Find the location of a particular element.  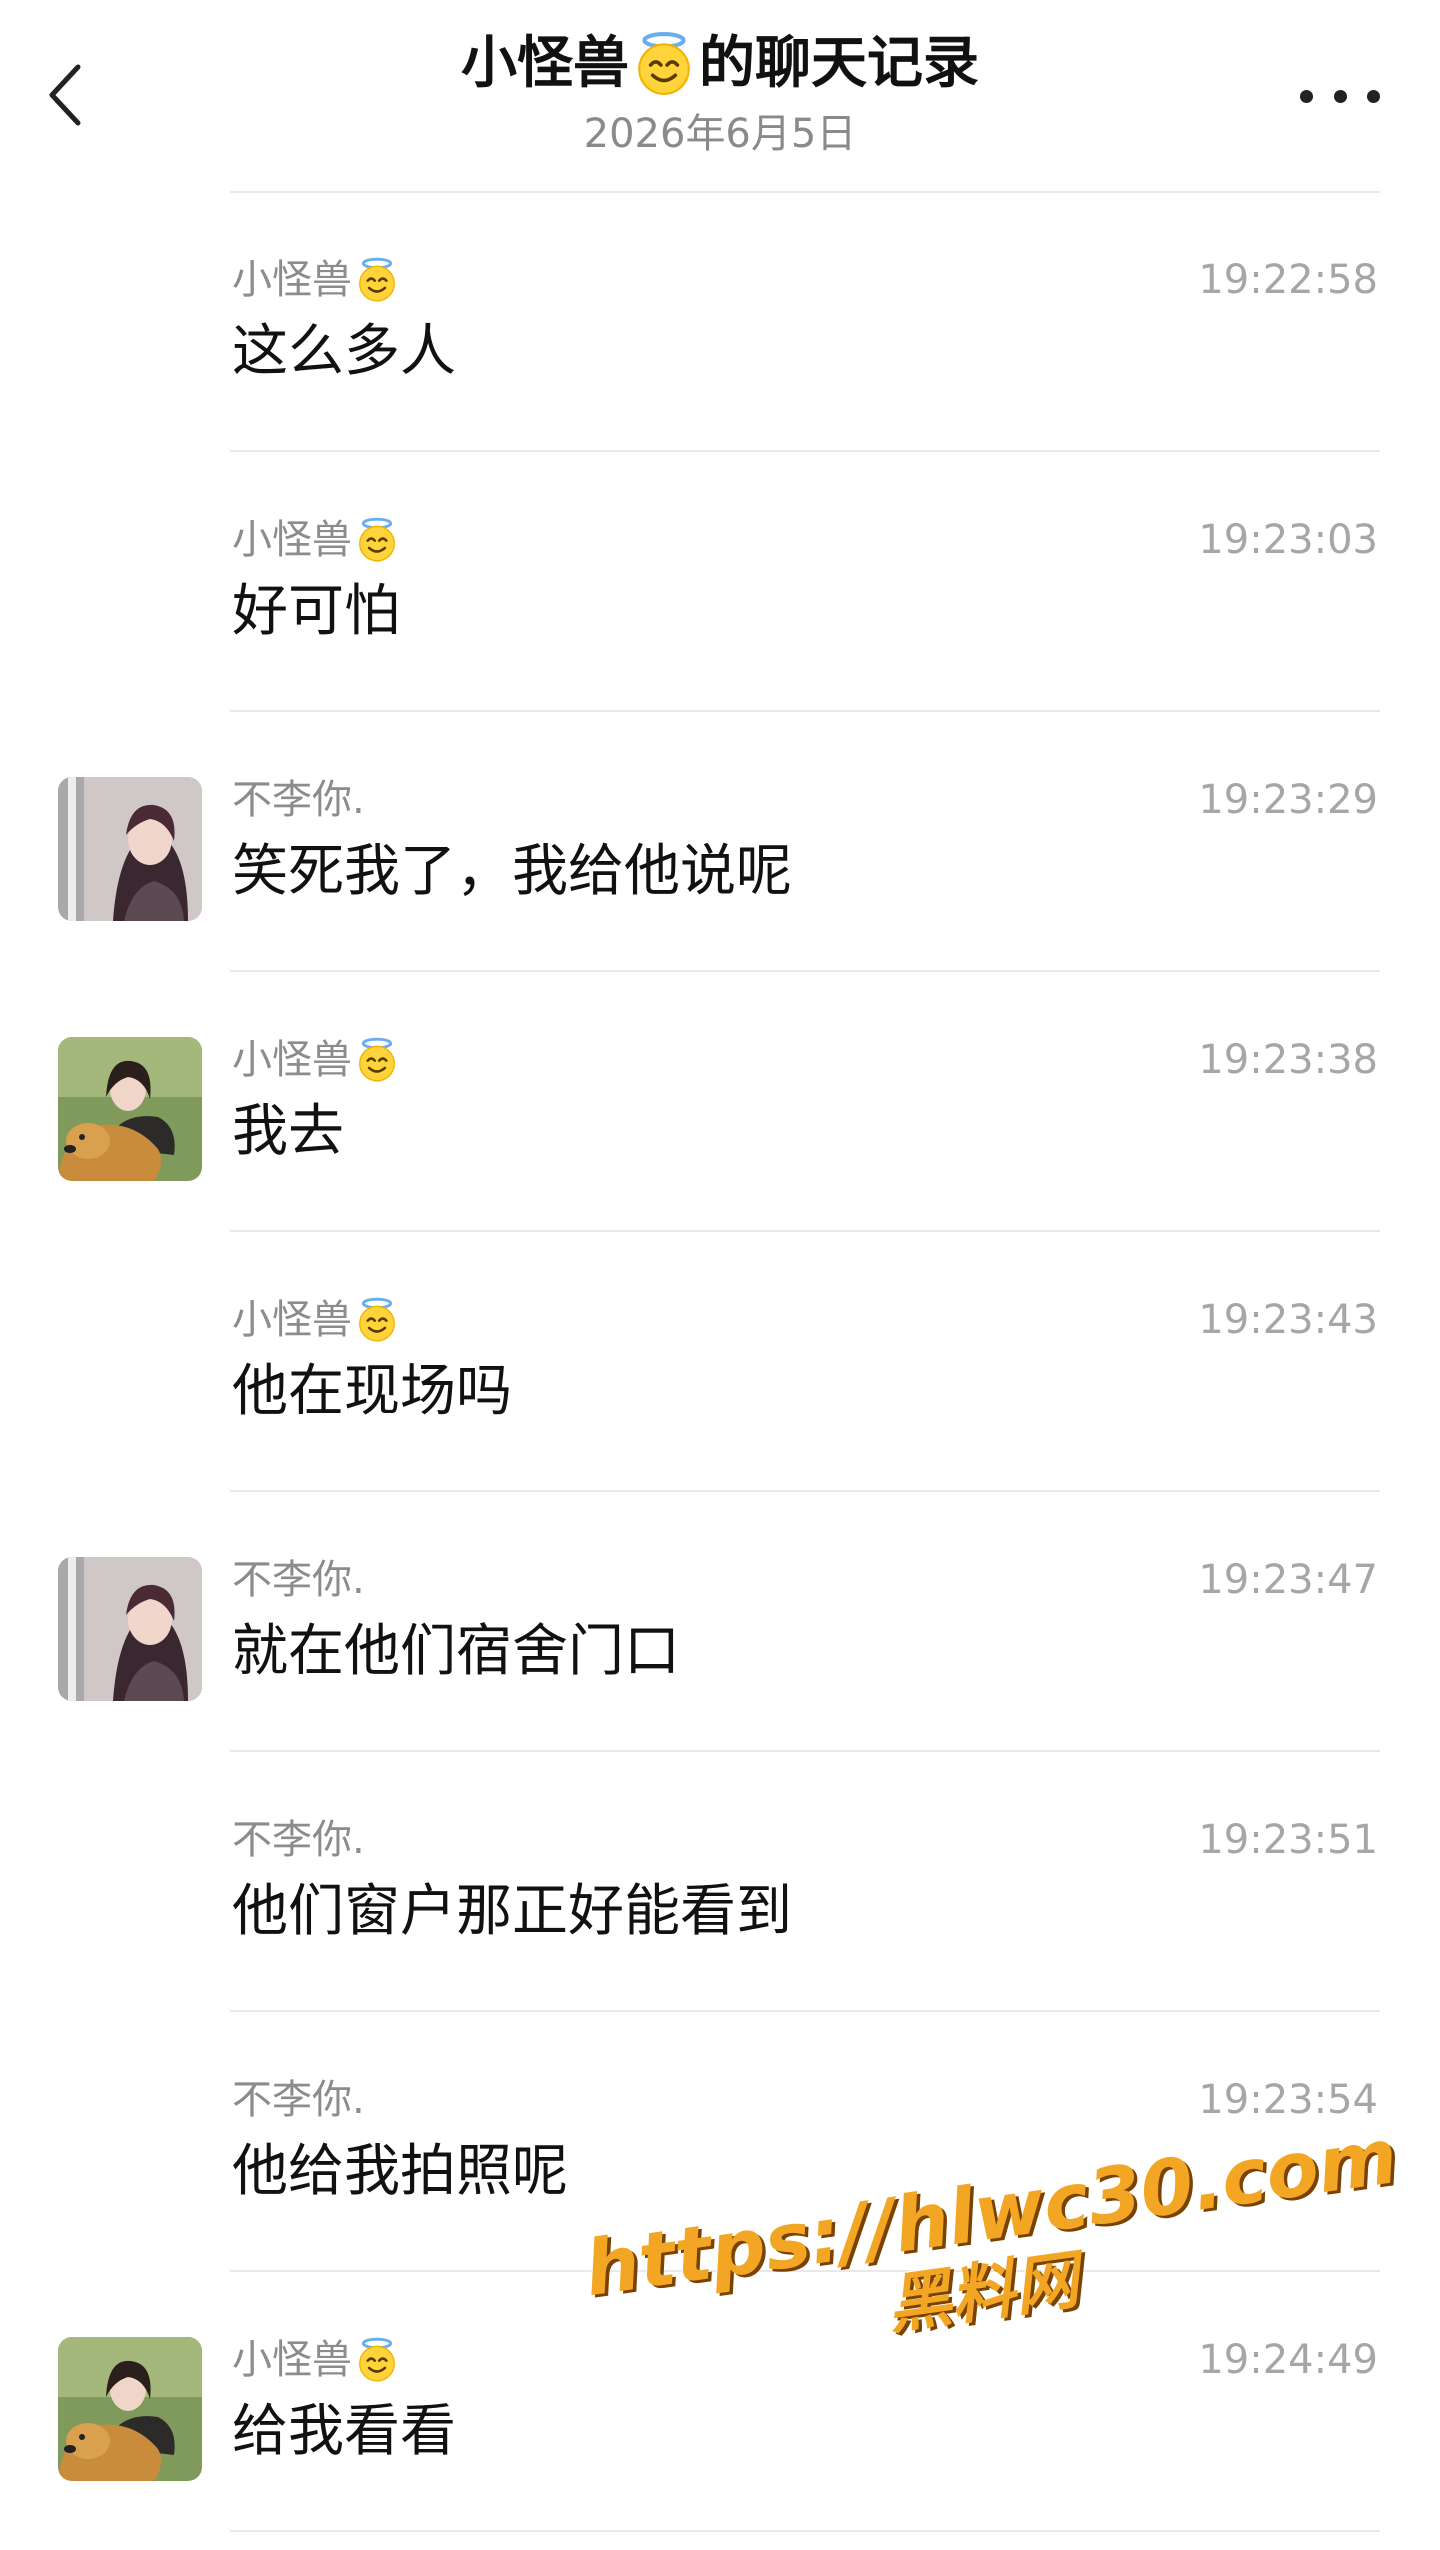

message-text: 笑死我了，我给他说呢 is located at coordinates (512, 872).